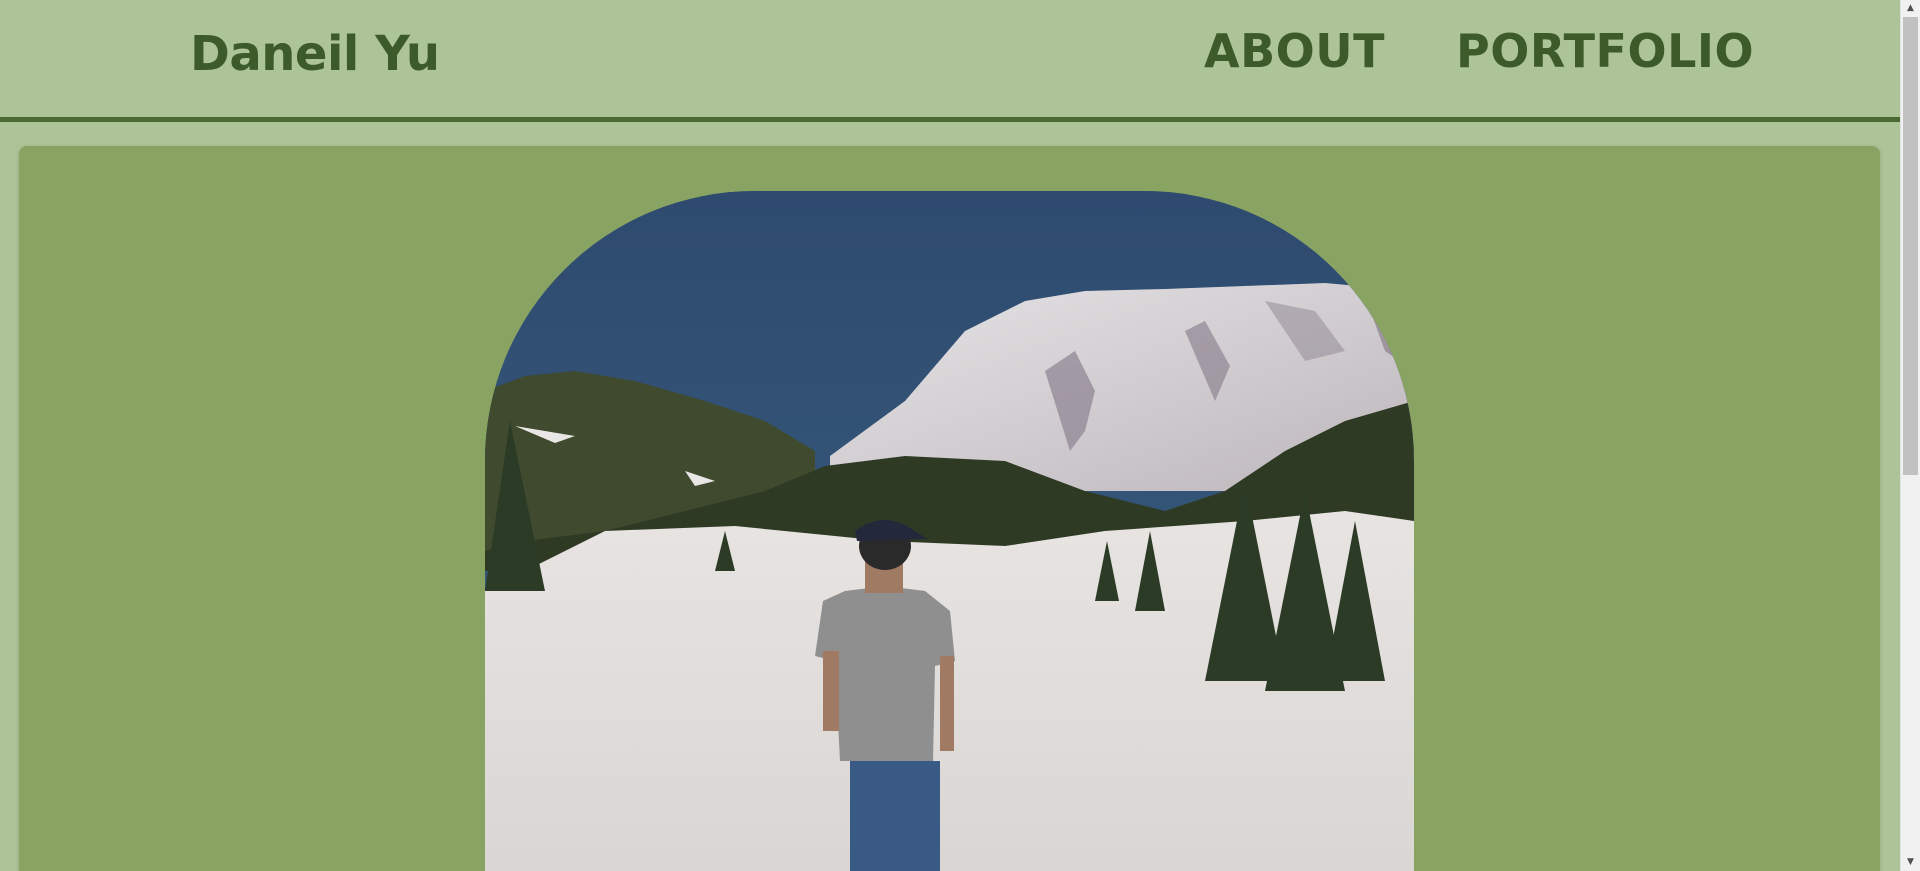  Describe the element at coordinates (1910, 246) in the screenshot. I see `scrollbar-thumb` at that location.